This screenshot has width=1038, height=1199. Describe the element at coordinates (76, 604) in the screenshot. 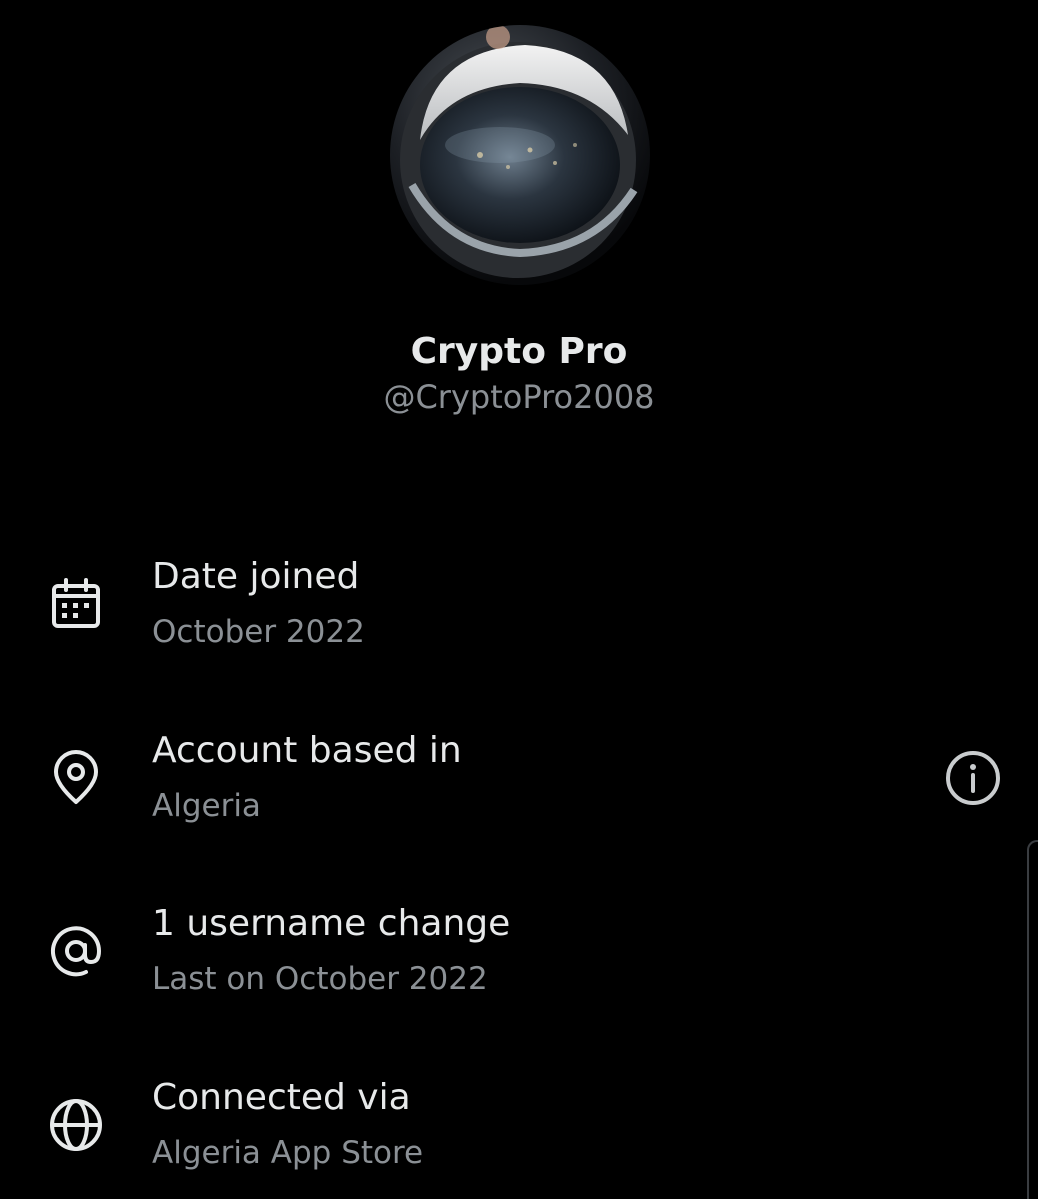

I see `calendar-icon` at that location.